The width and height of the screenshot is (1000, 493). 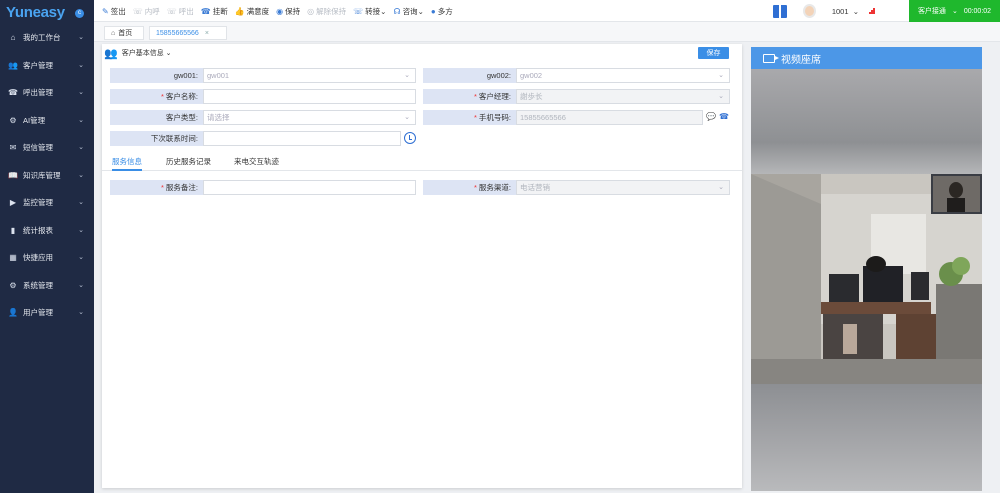 I want to click on sidebar-item-users: 👥 客户管理 ⌄, so click(x=47, y=66).